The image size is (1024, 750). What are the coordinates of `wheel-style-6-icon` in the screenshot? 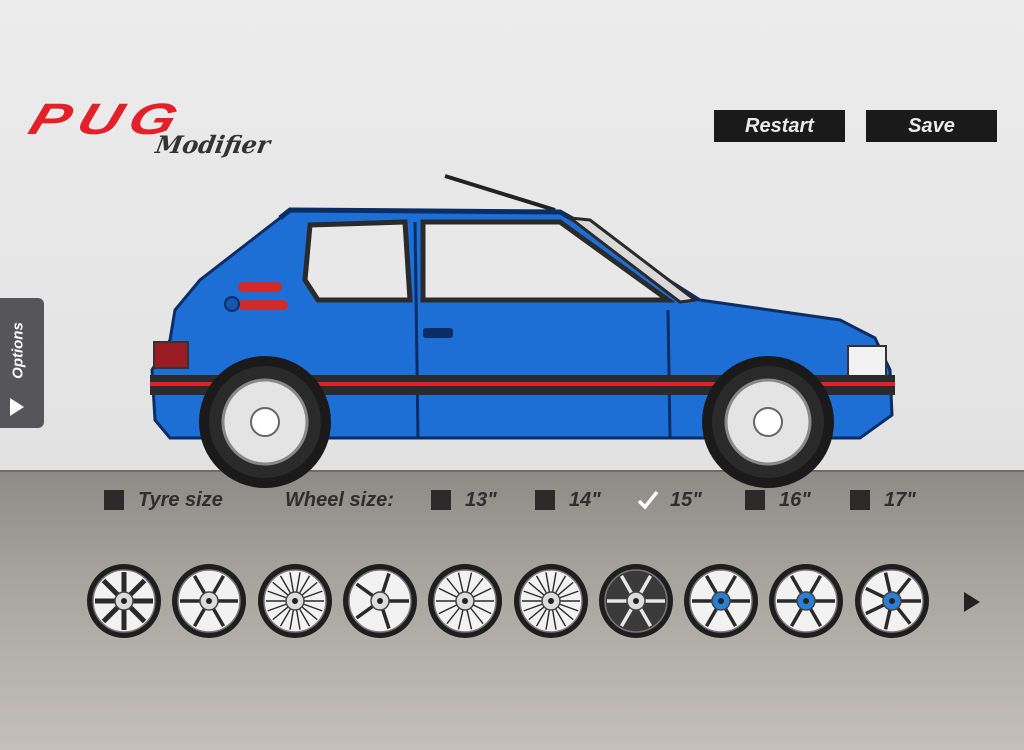 It's located at (551, 601).